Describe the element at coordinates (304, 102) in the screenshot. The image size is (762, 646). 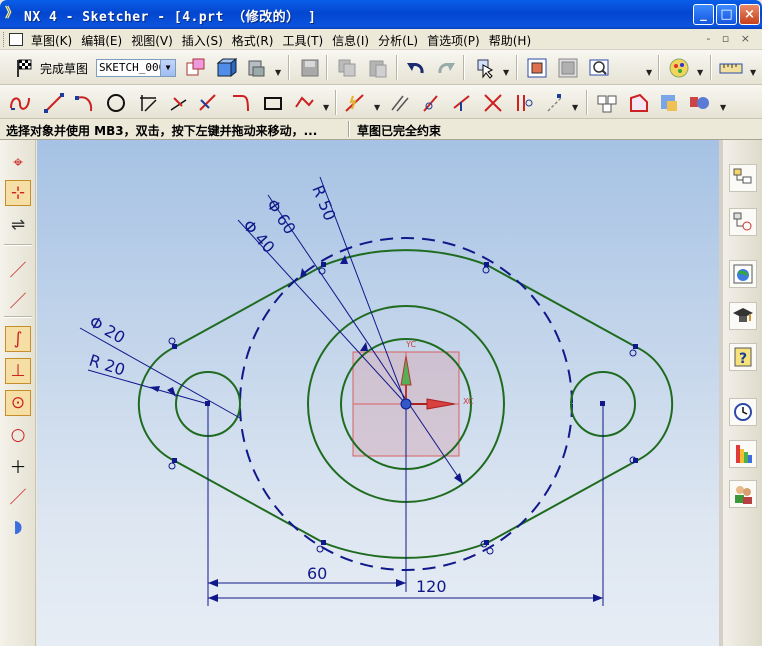
I see `polygon-icon` at that location.